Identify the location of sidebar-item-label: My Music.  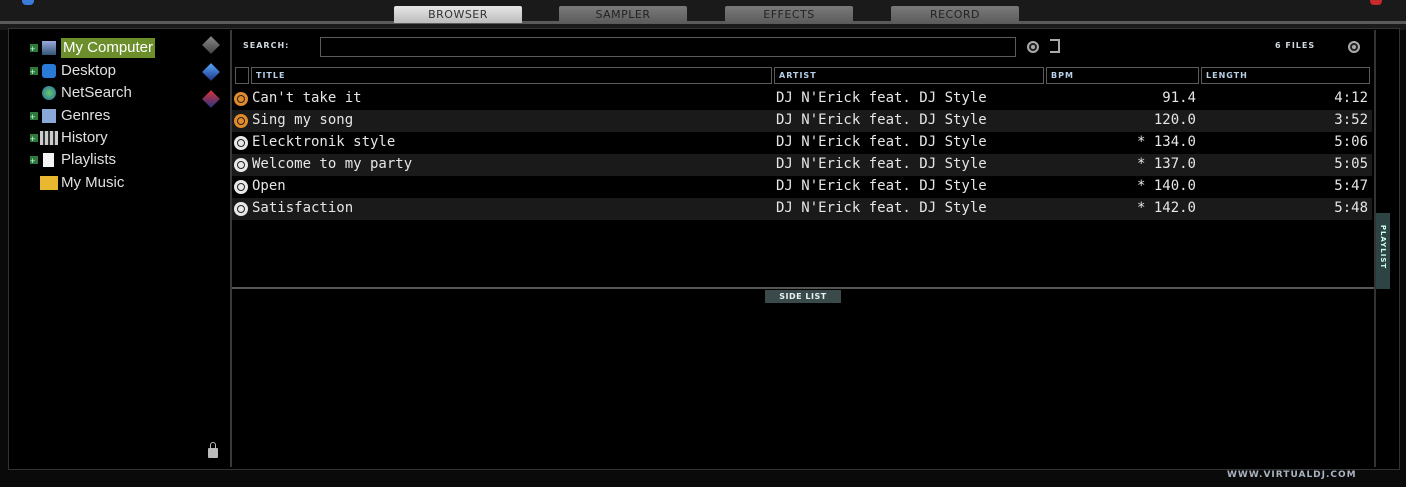
(93, 182).